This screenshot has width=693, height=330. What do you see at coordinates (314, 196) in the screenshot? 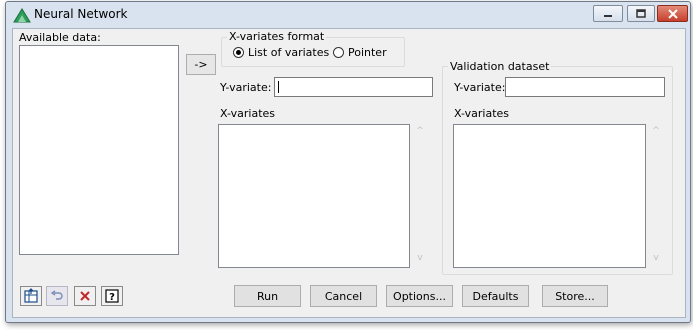
I see `x-variates-list` at bounding box center [314, 196].